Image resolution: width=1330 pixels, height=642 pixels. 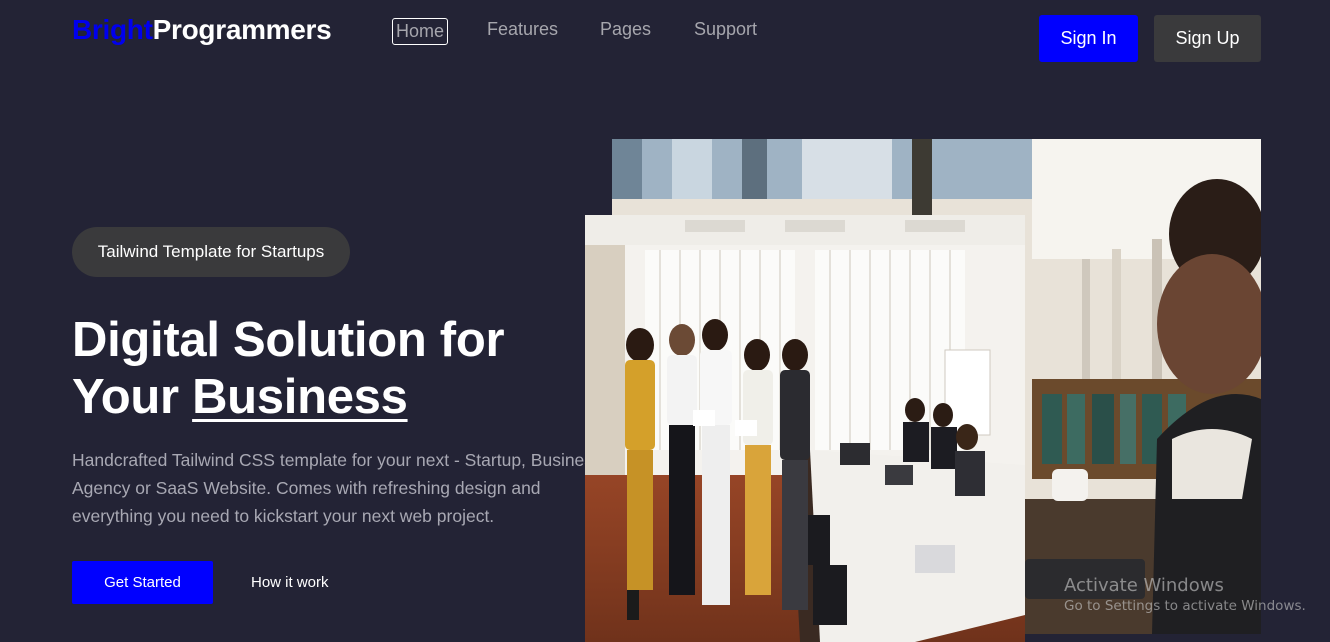 What do you see at coordinates (242, 29) in the screenshot?
I see `logo-text-programmers: Programmers` at bounding box center [242, 29].